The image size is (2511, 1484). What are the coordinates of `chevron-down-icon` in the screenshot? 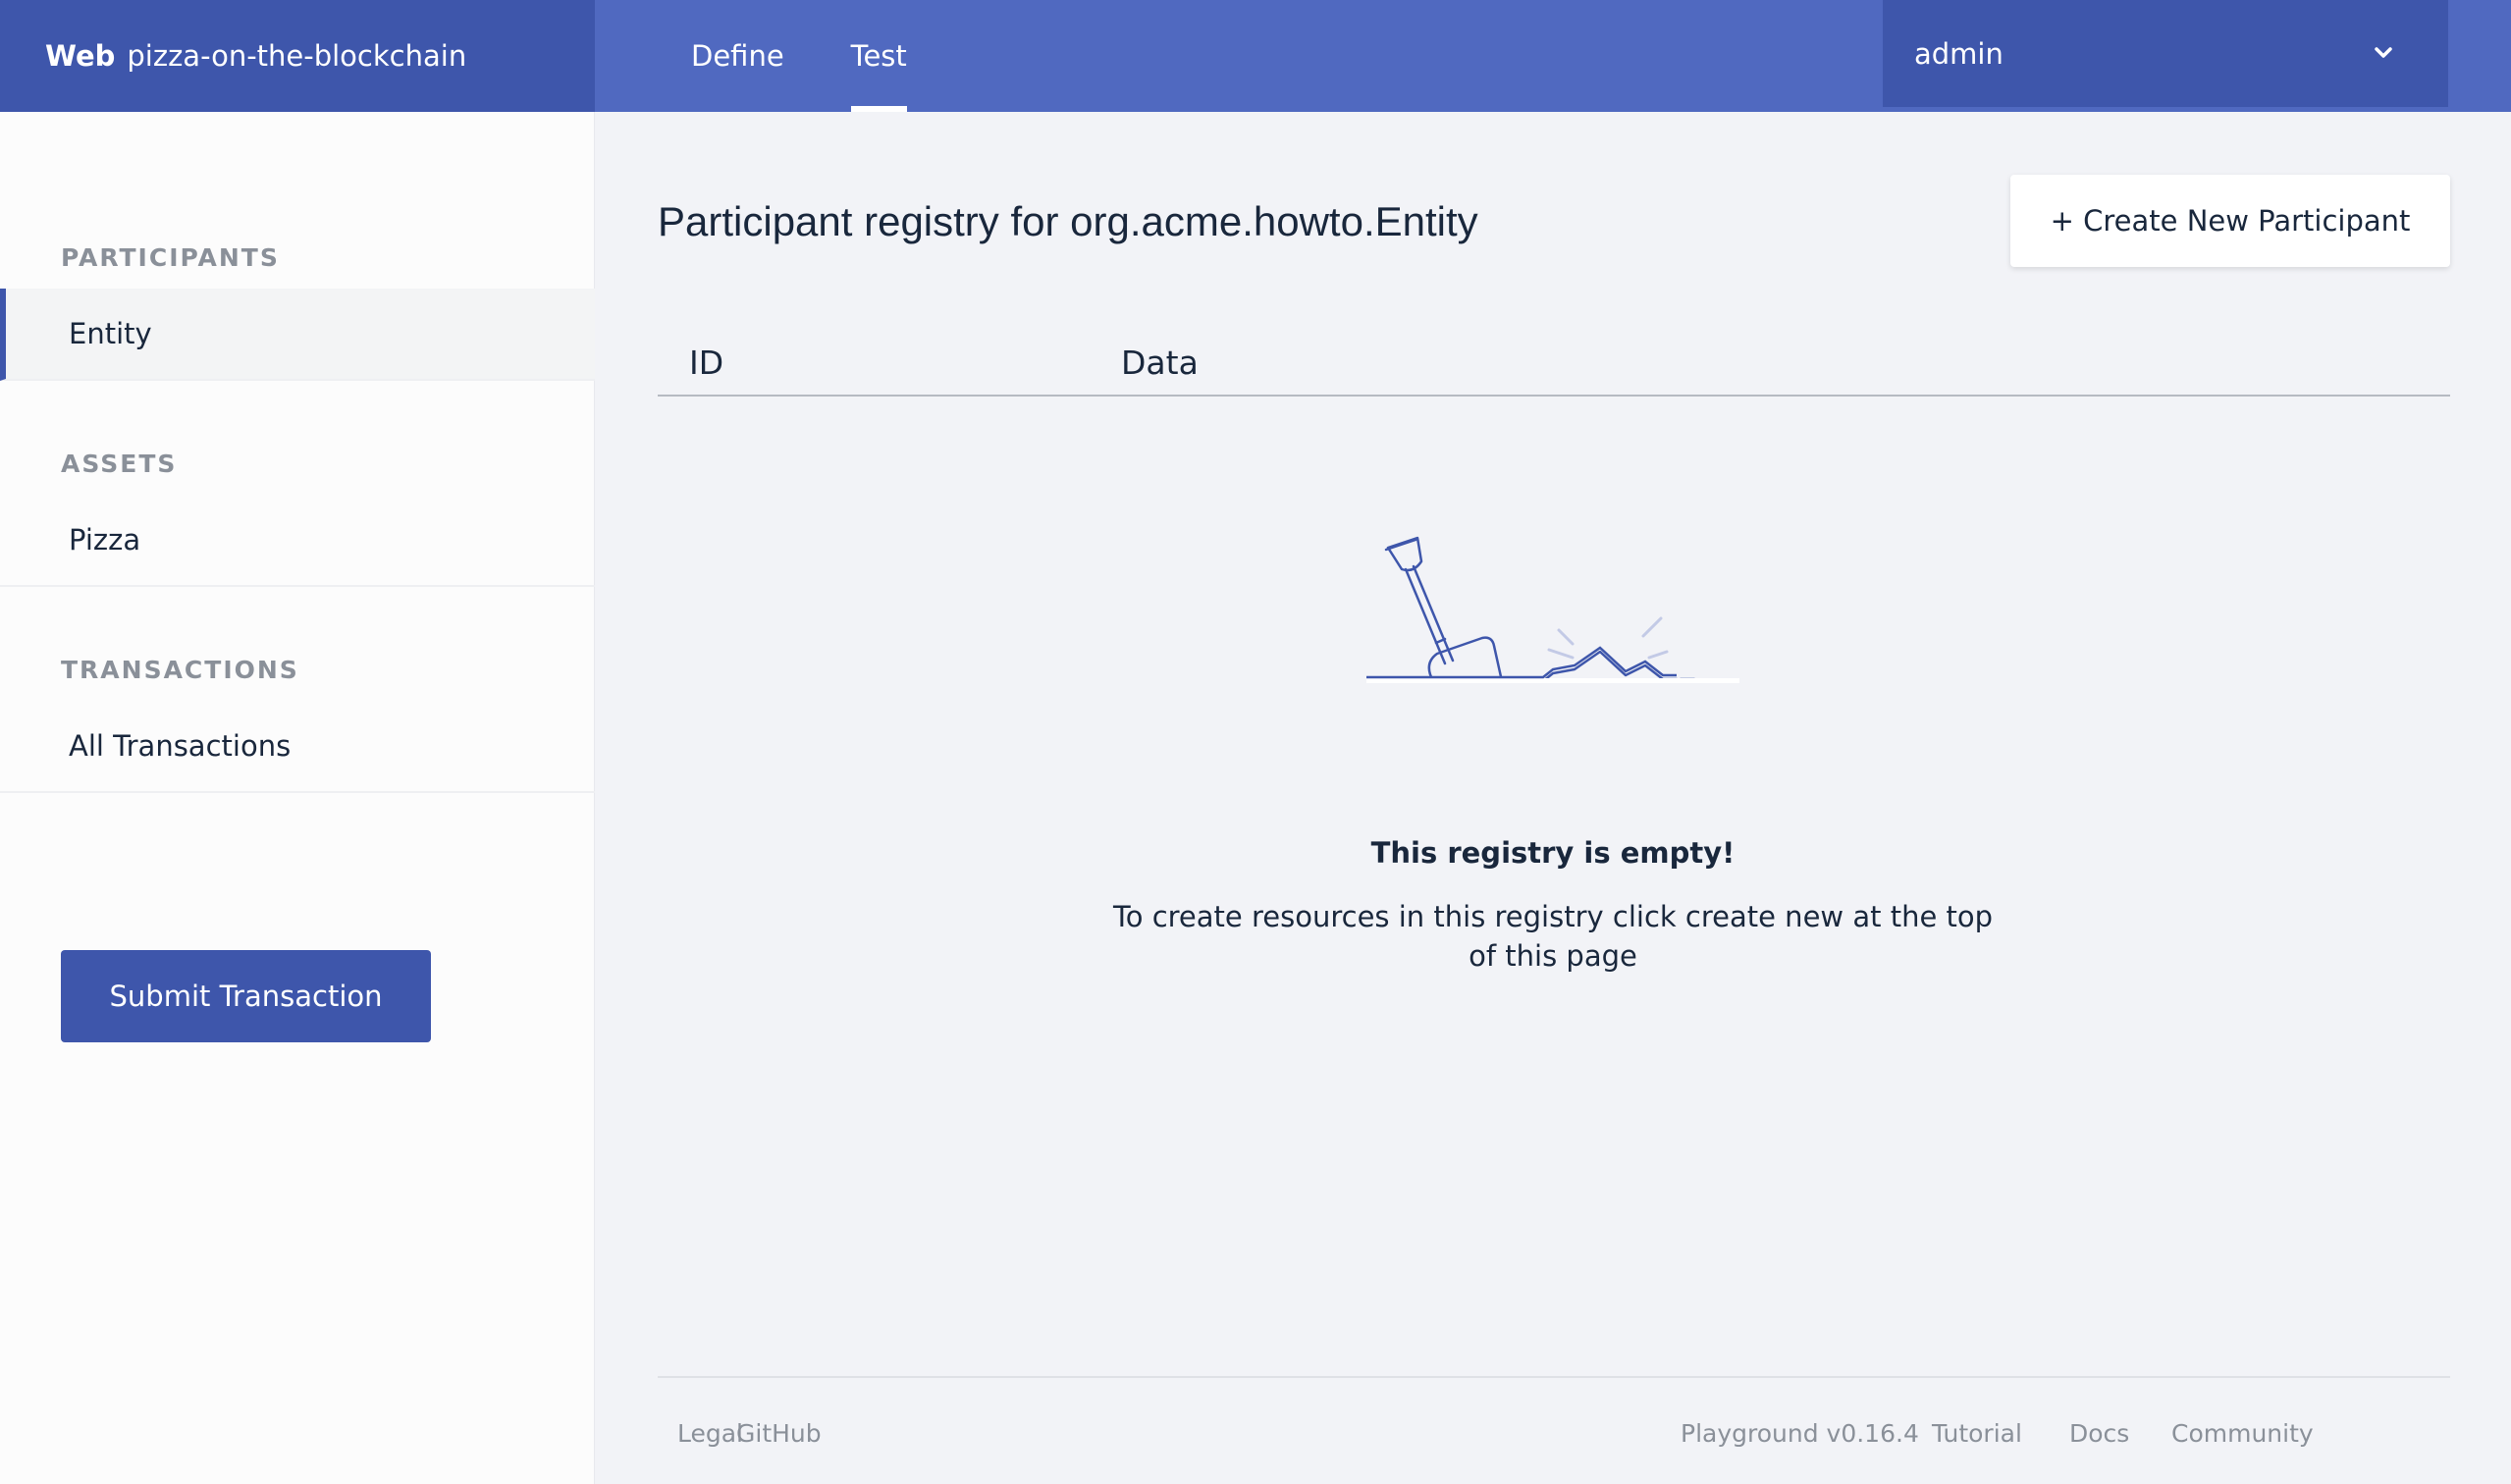 It's located at (2384, 52).